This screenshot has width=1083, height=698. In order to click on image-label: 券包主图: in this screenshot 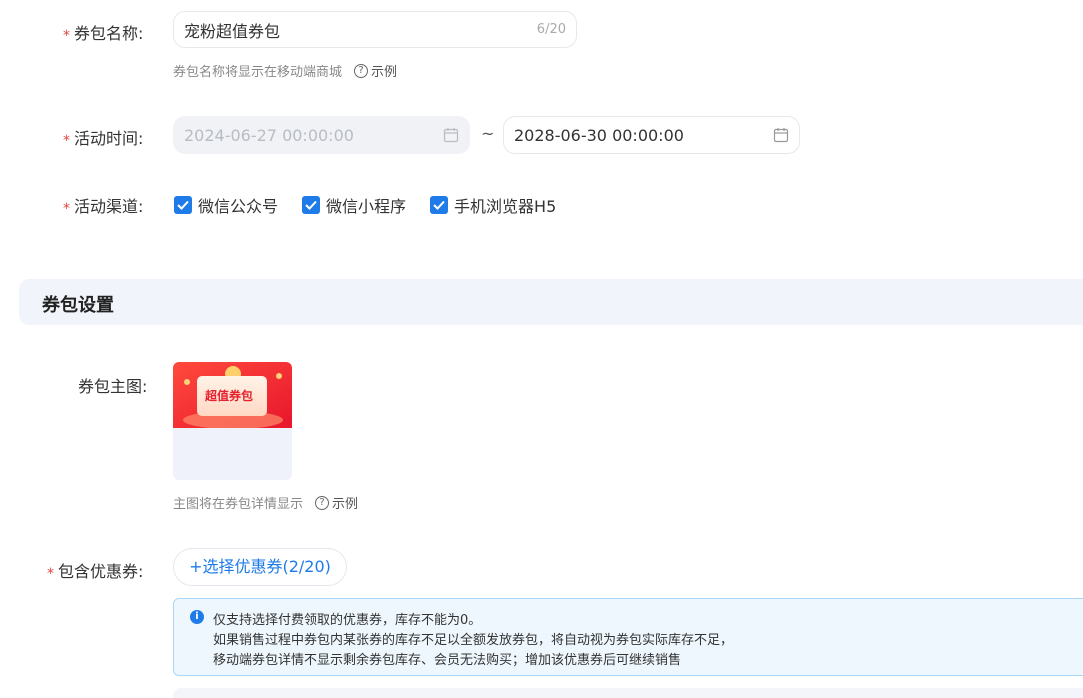, I will do `click(113, 386)`.